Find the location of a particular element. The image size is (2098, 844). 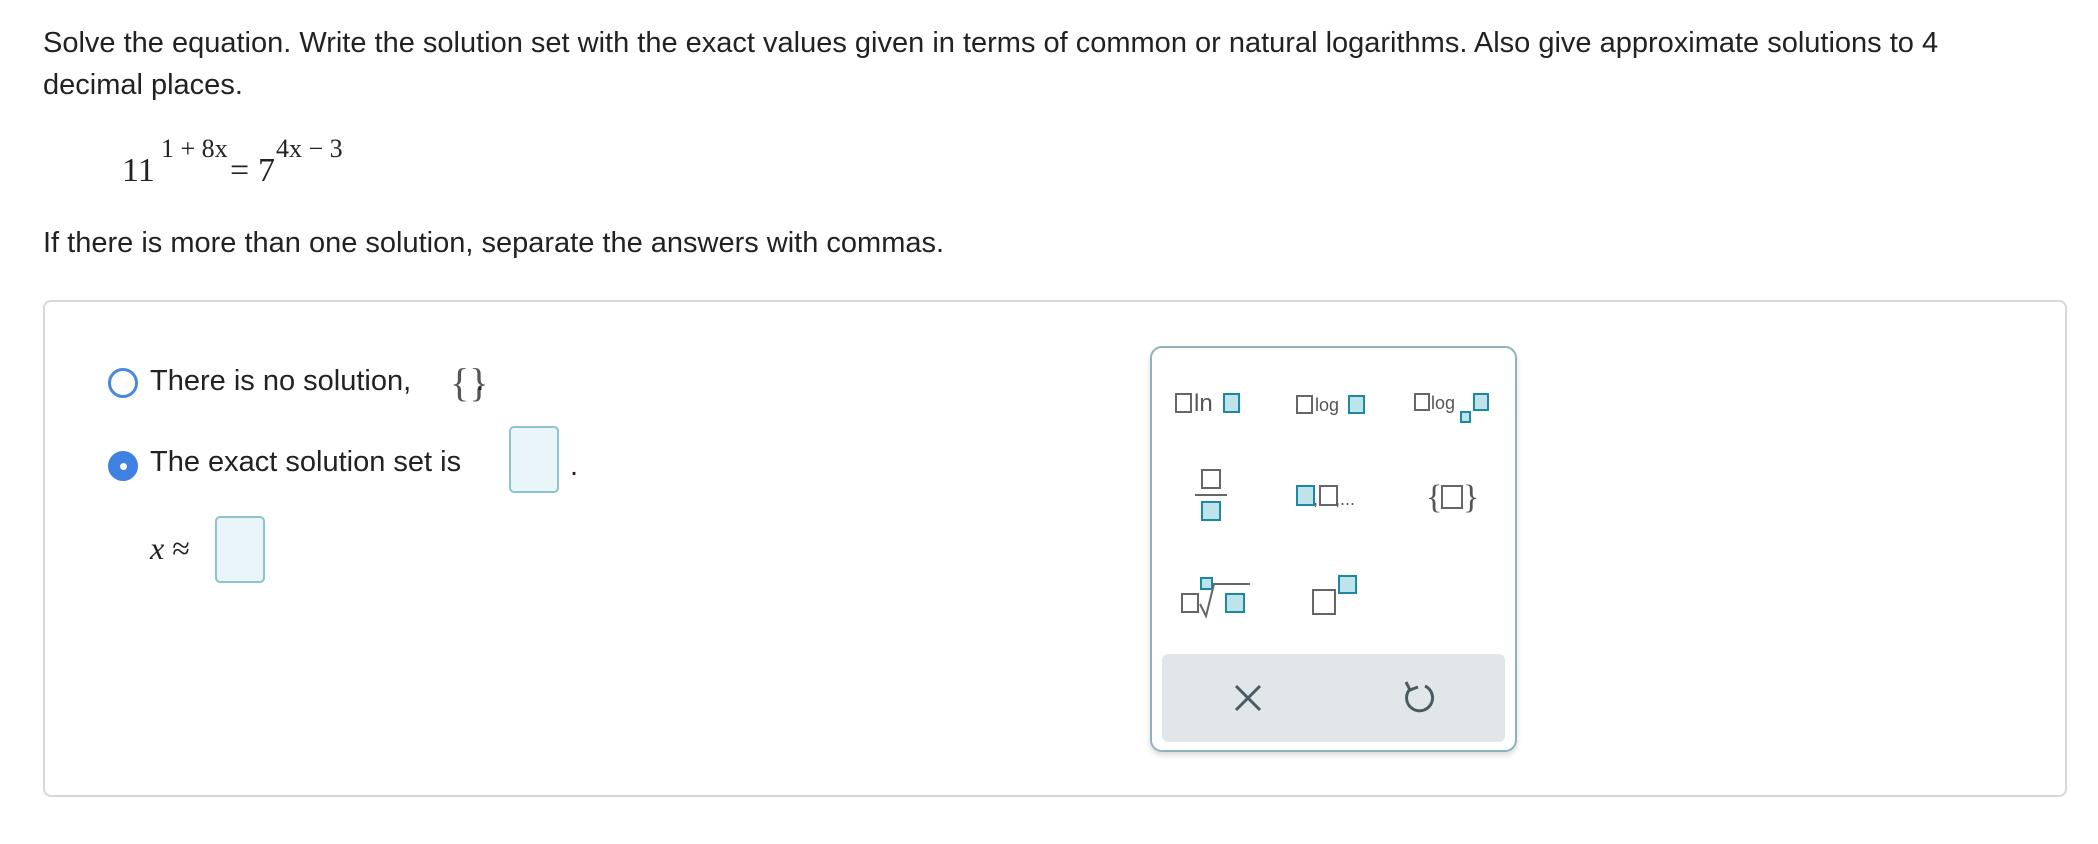

math-palette: ln log log , ,... {} is located at coordinates (1333, 549).